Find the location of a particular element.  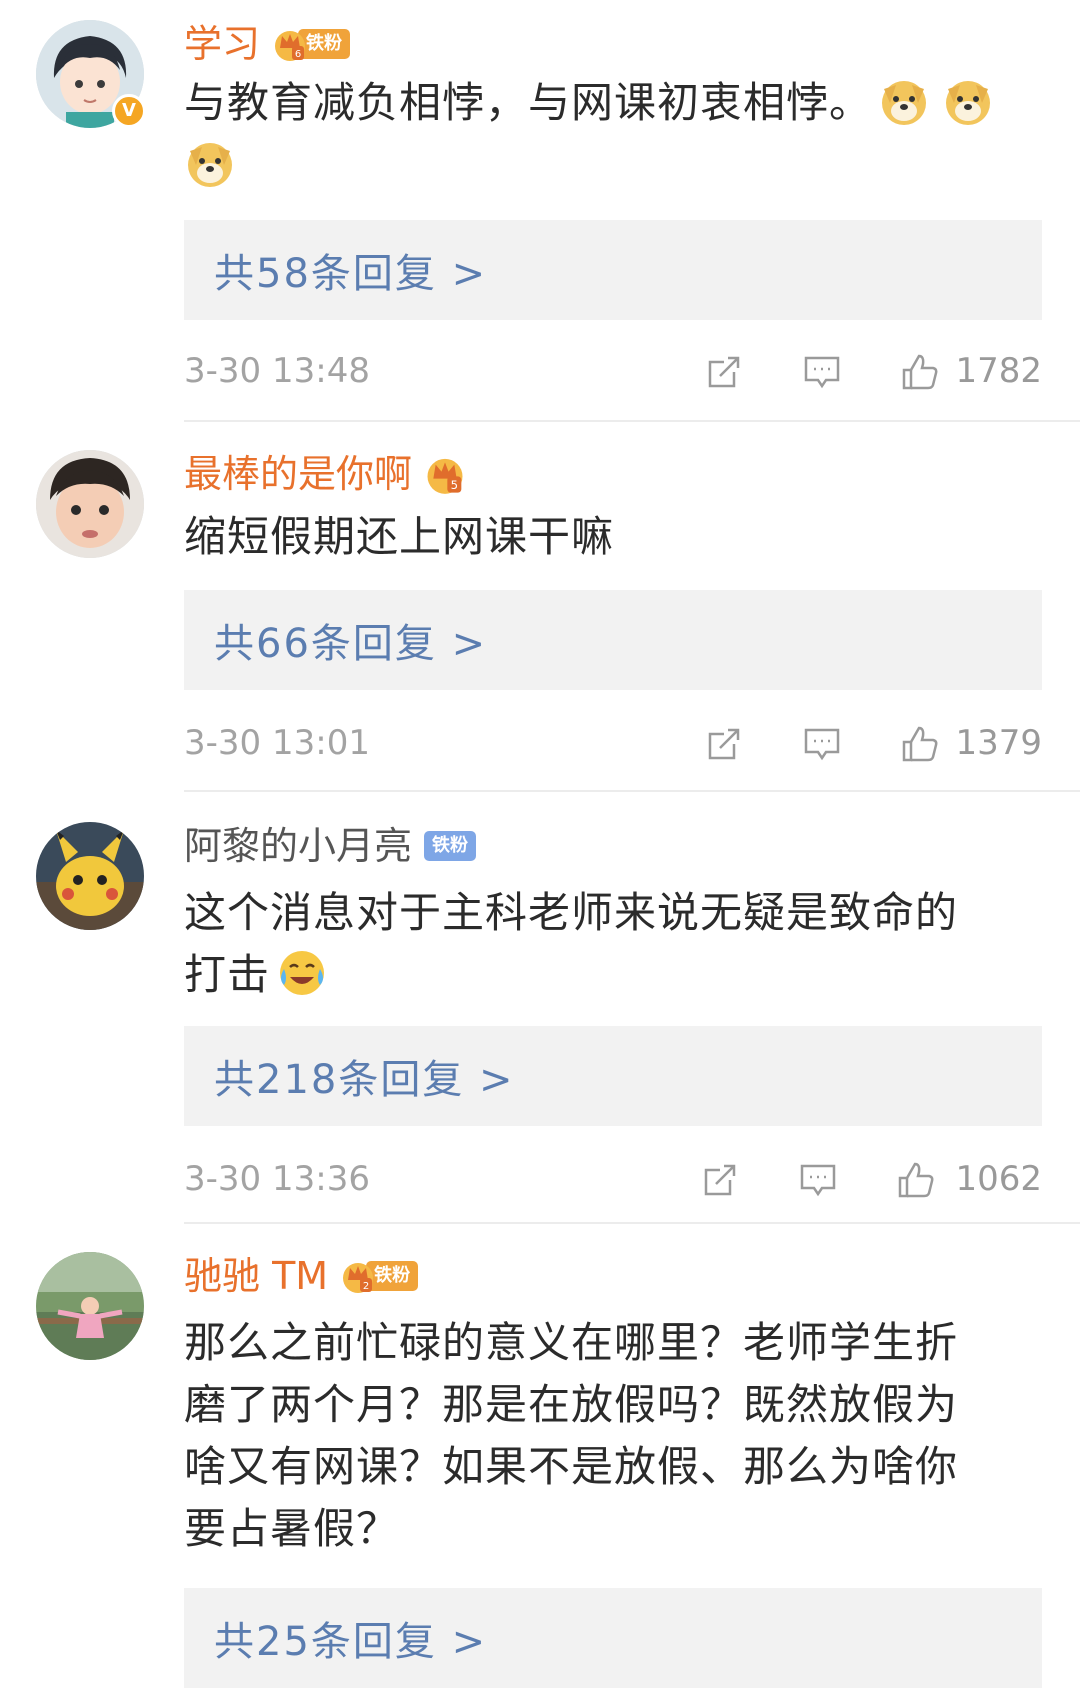

username: 最棒的是你啊 is located at coordinates (298, 474).